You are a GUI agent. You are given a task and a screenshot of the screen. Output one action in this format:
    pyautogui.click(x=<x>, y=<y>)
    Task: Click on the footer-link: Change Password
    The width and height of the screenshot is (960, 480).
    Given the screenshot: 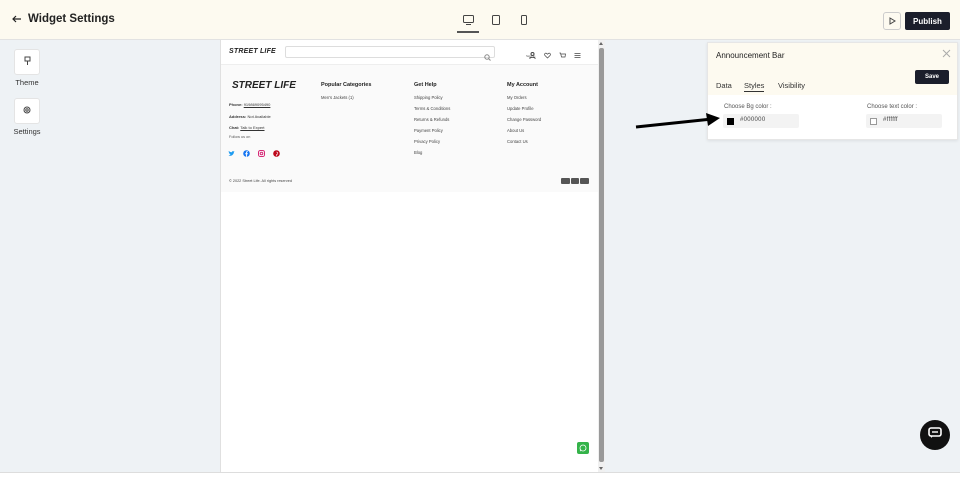 What is the action you would take?
    pyautogui.click(x=524, y=122)
    